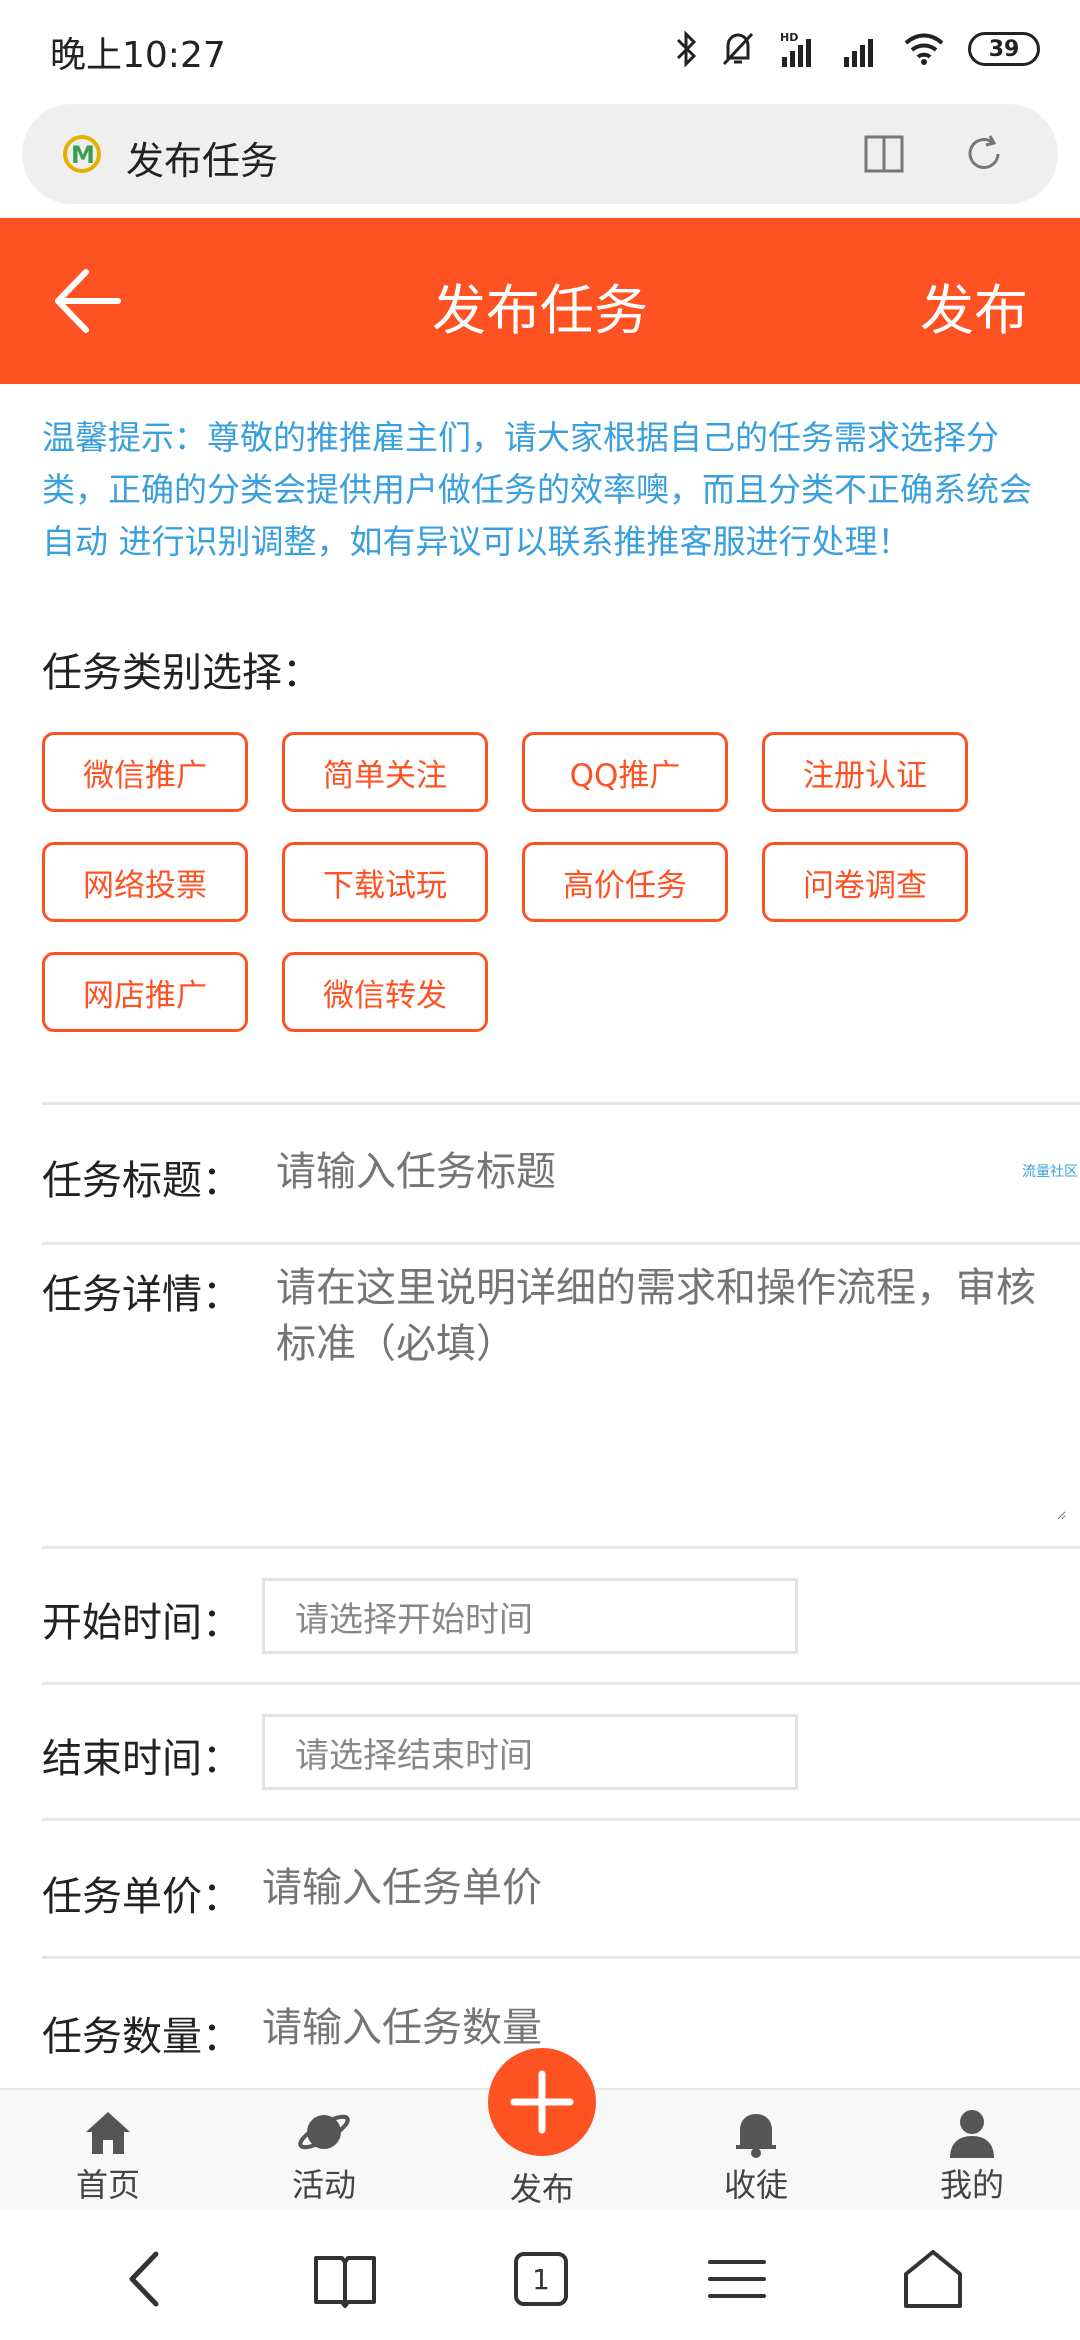  I want to click on app-header: 发布任务 发布, so click(540, 301).